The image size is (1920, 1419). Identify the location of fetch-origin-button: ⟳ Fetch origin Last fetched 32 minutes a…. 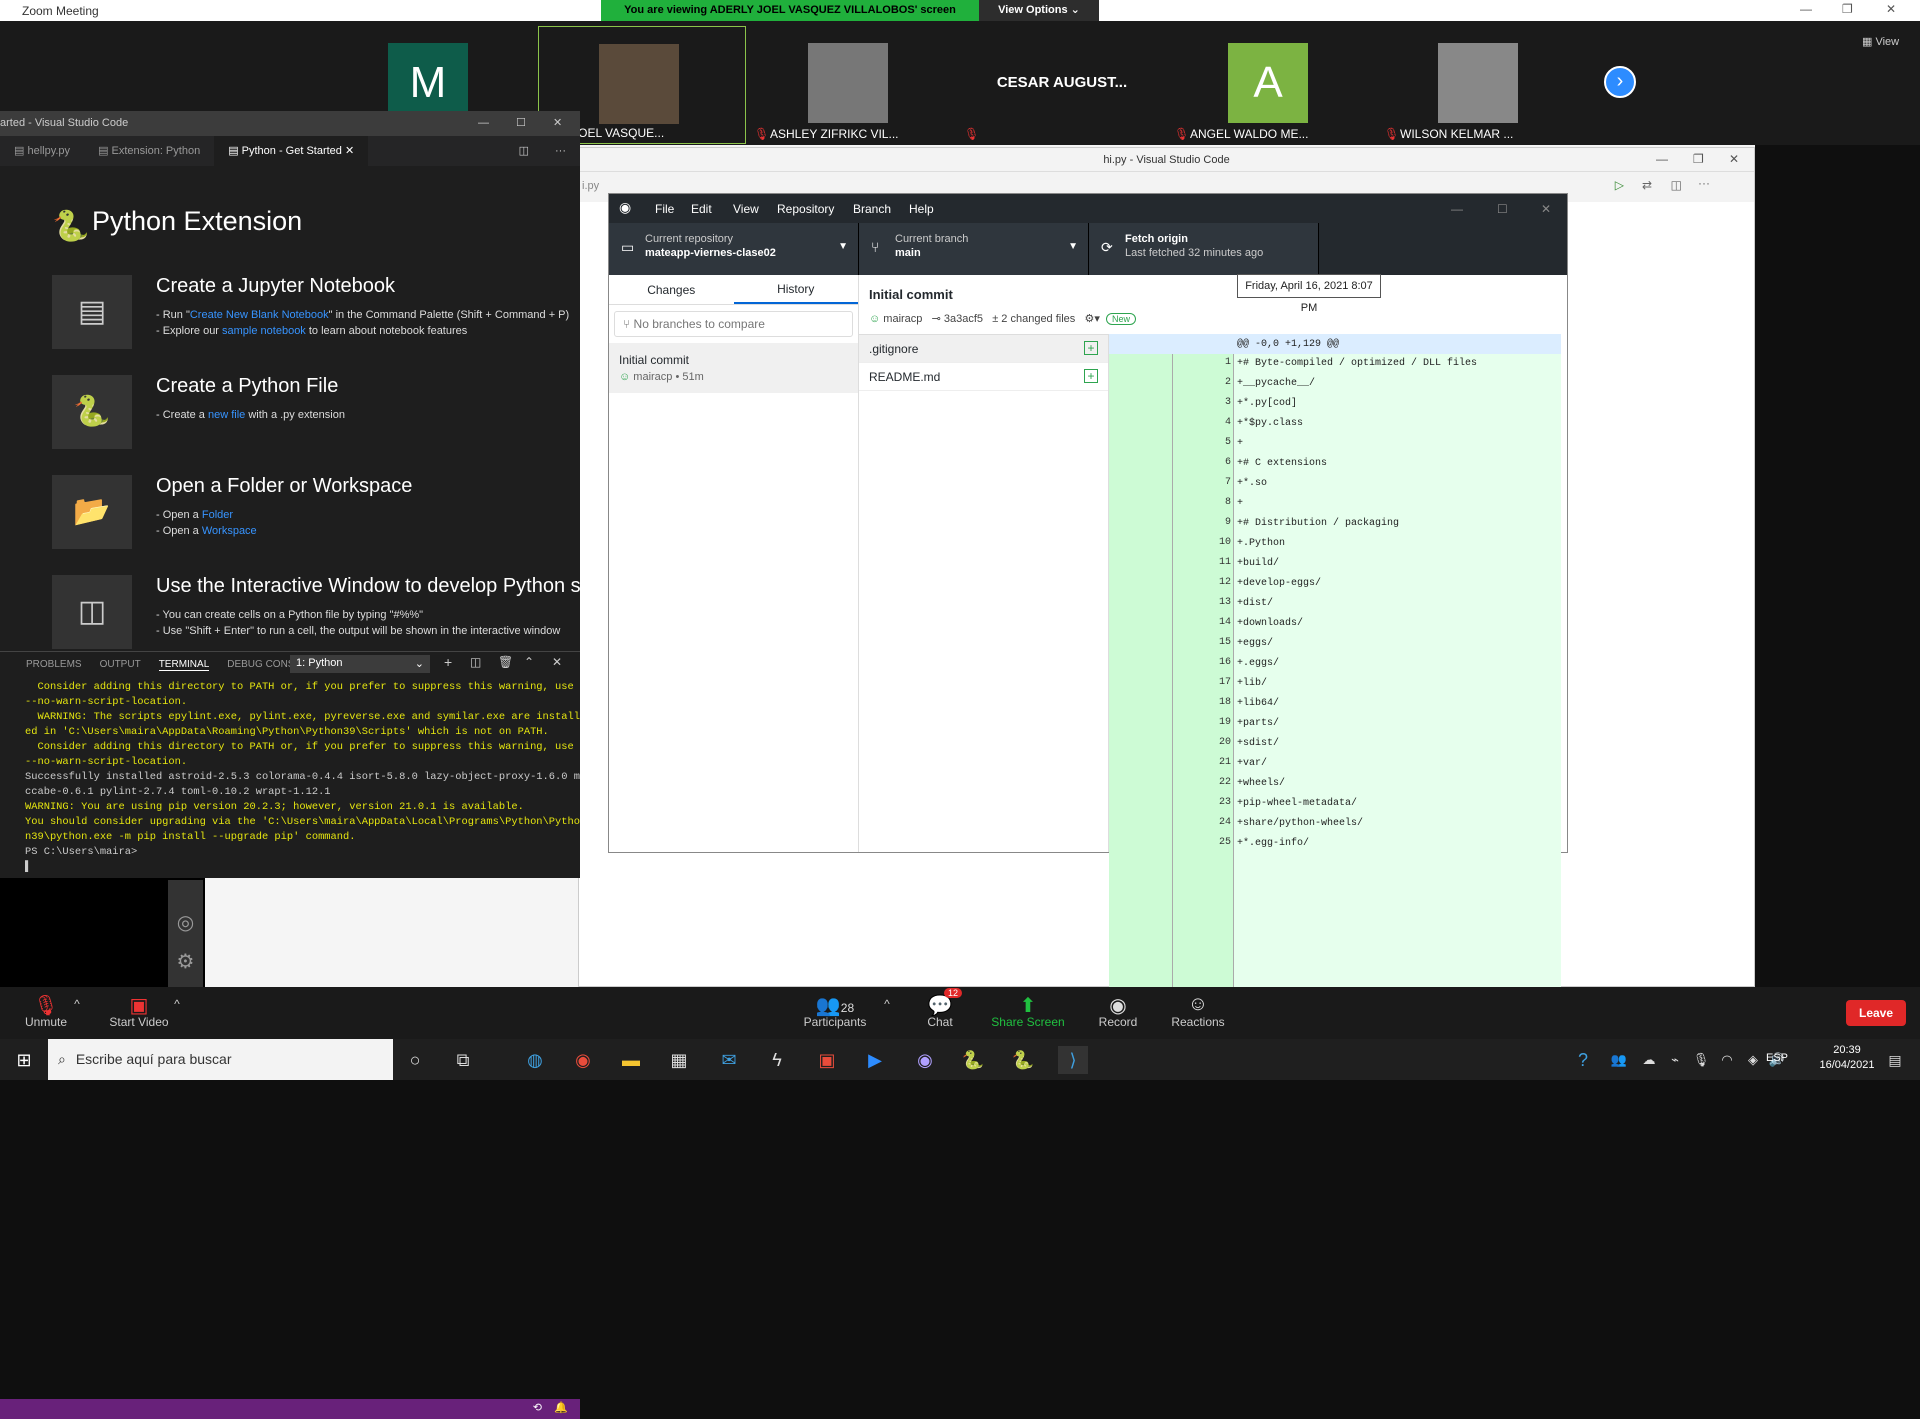
(1204, 249).